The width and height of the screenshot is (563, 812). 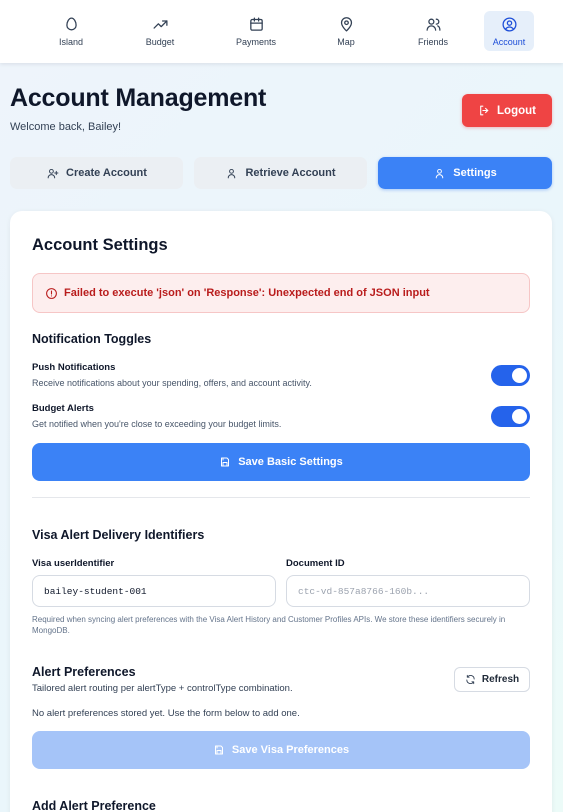 I want to click on save-basic-settings-button: Save Basic Settings, so click(x=281, y=462).